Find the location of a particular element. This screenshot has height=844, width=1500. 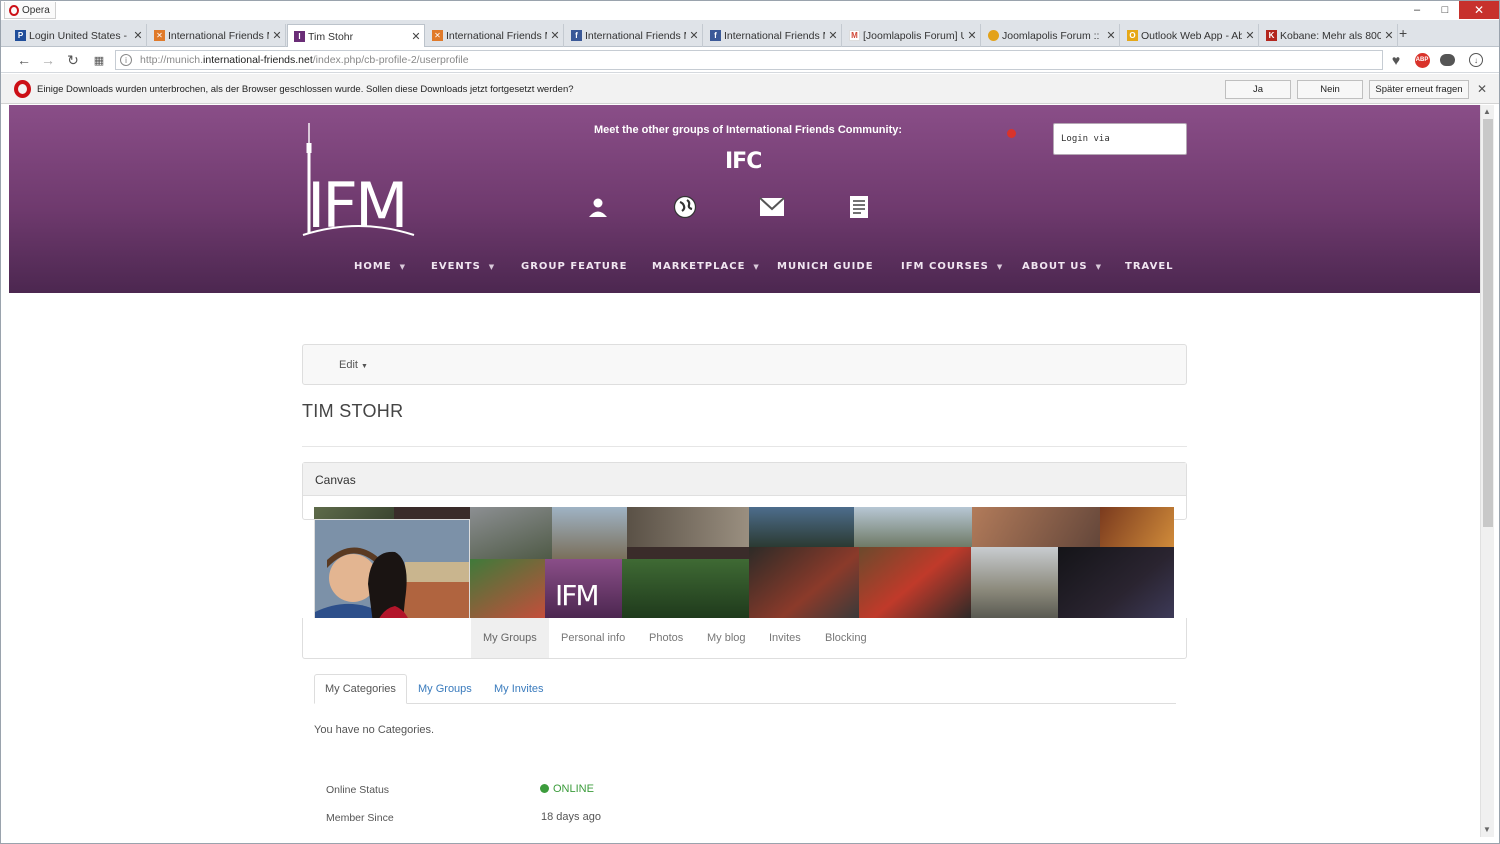

tab-my-groups: My Groups is located at coordinates (510, 638).